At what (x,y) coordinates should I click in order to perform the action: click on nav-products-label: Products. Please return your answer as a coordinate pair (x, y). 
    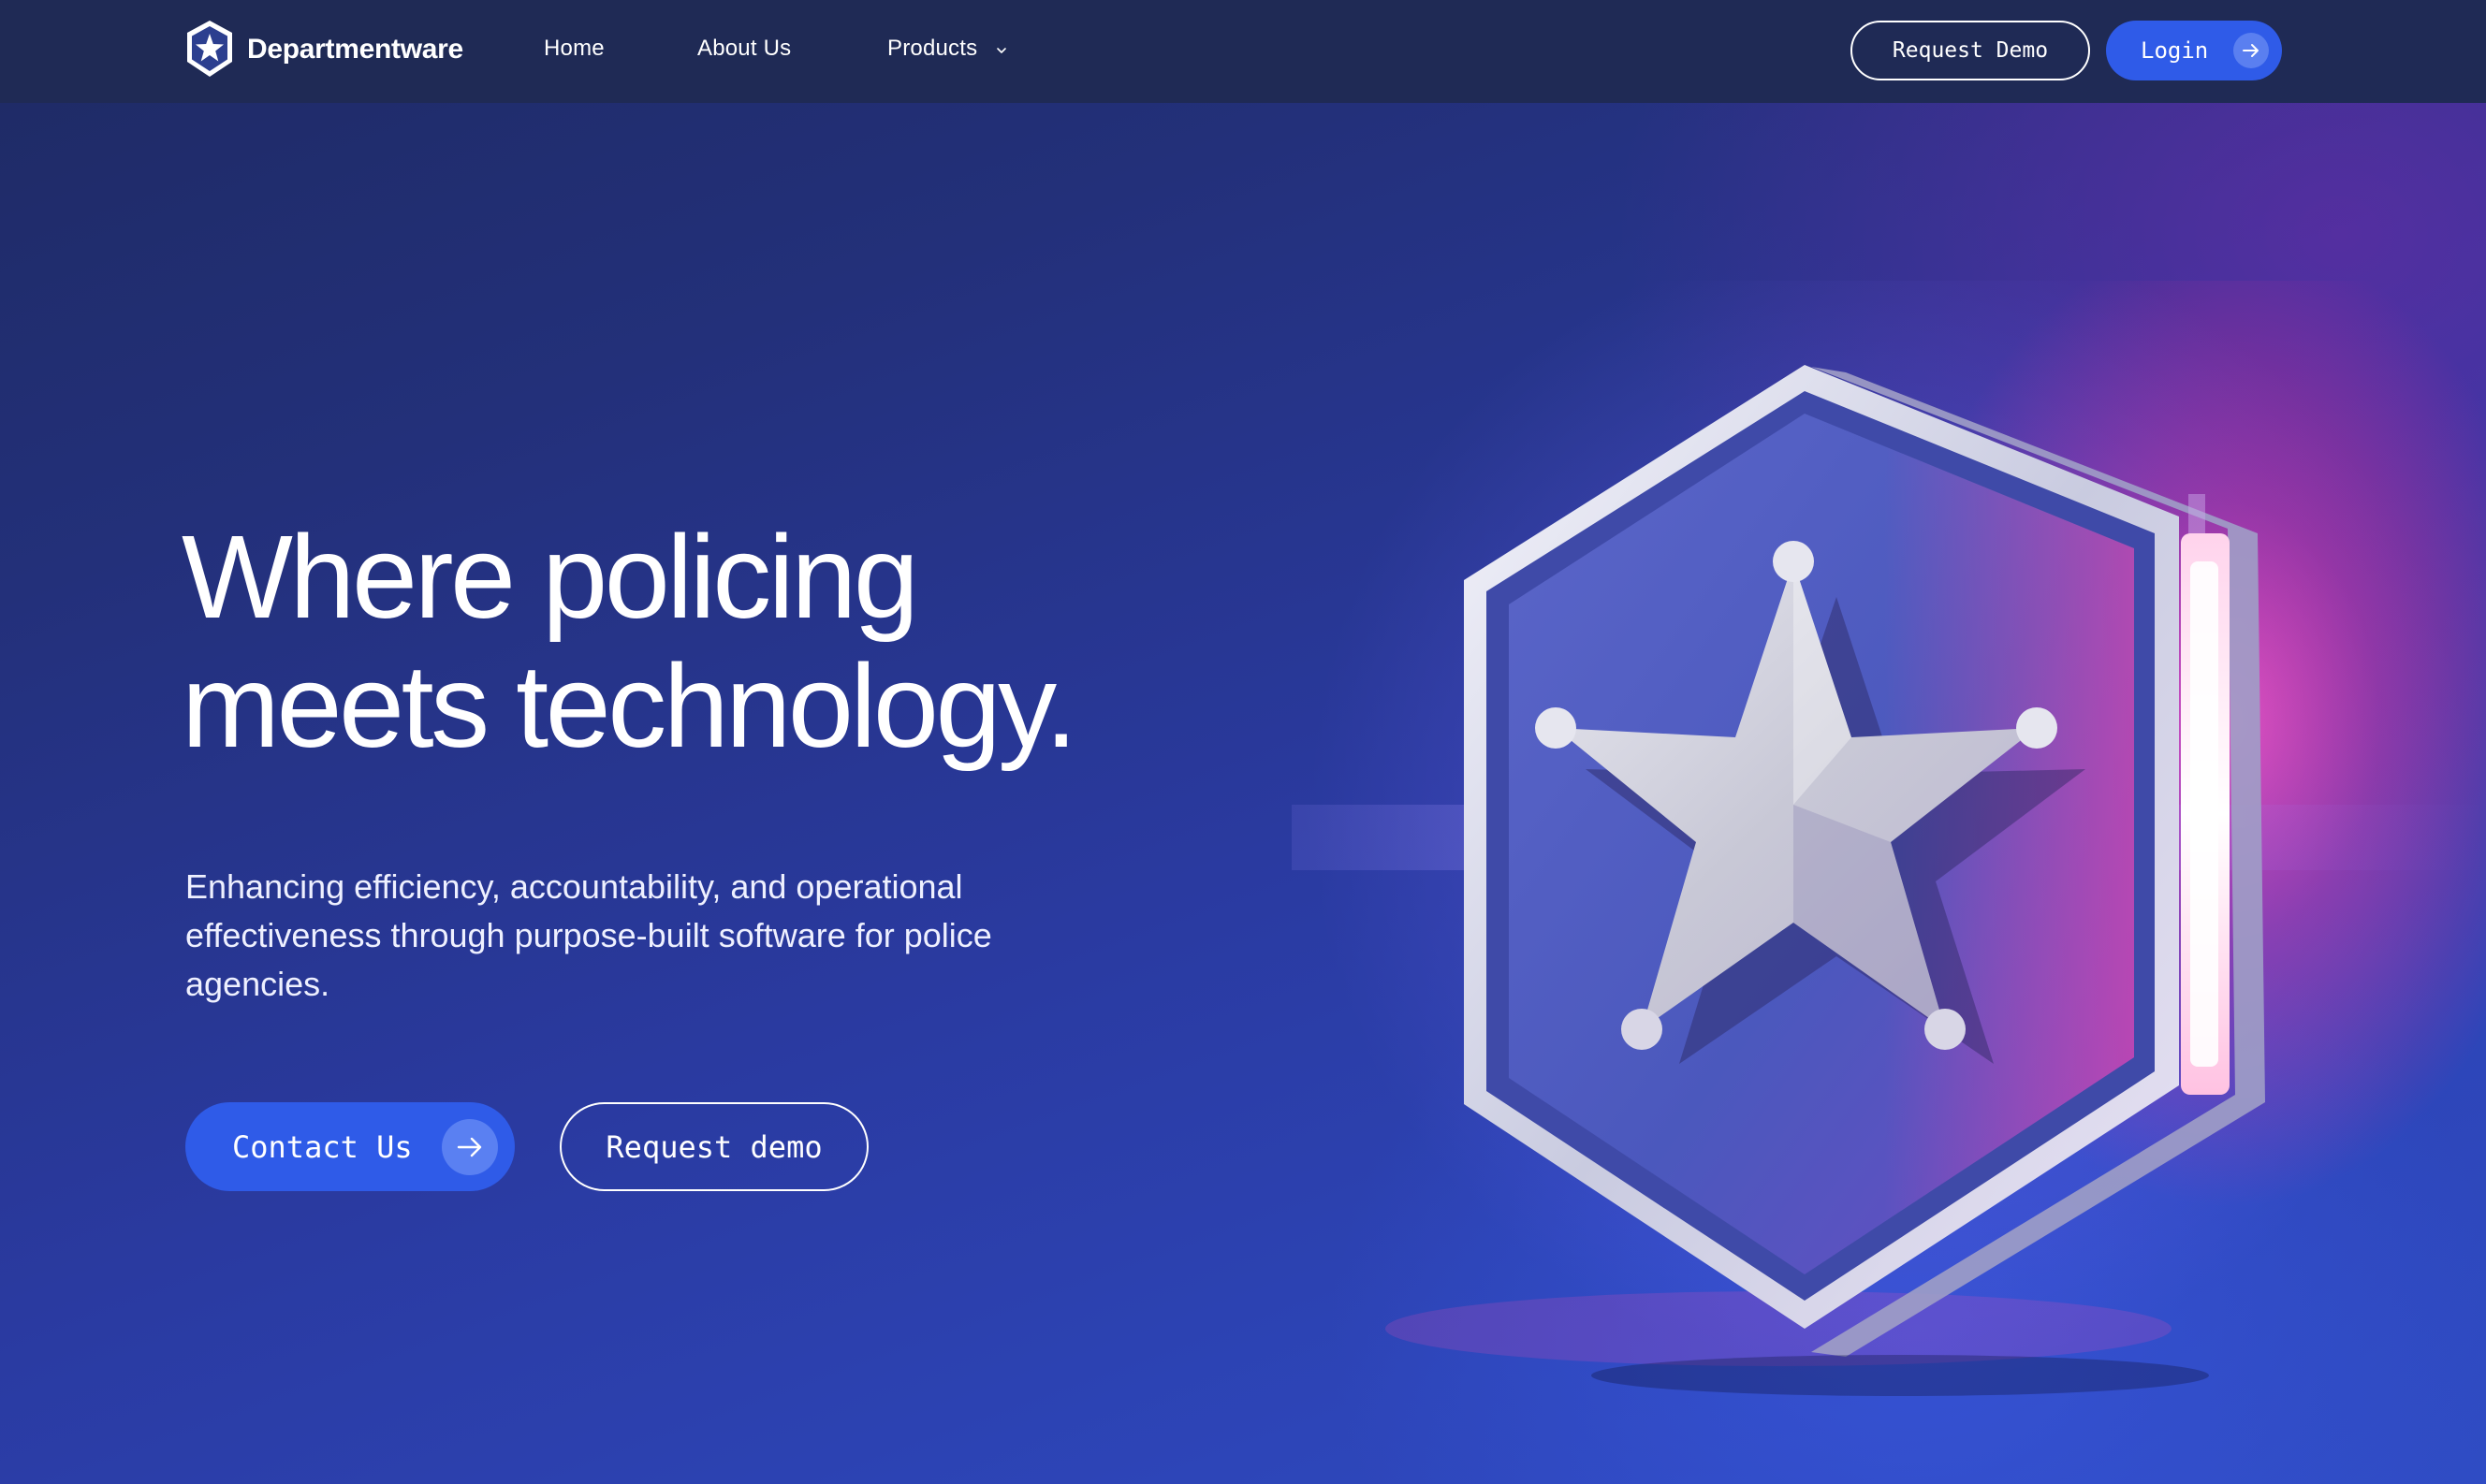
    Looking at the image, I should click on (933, 48).